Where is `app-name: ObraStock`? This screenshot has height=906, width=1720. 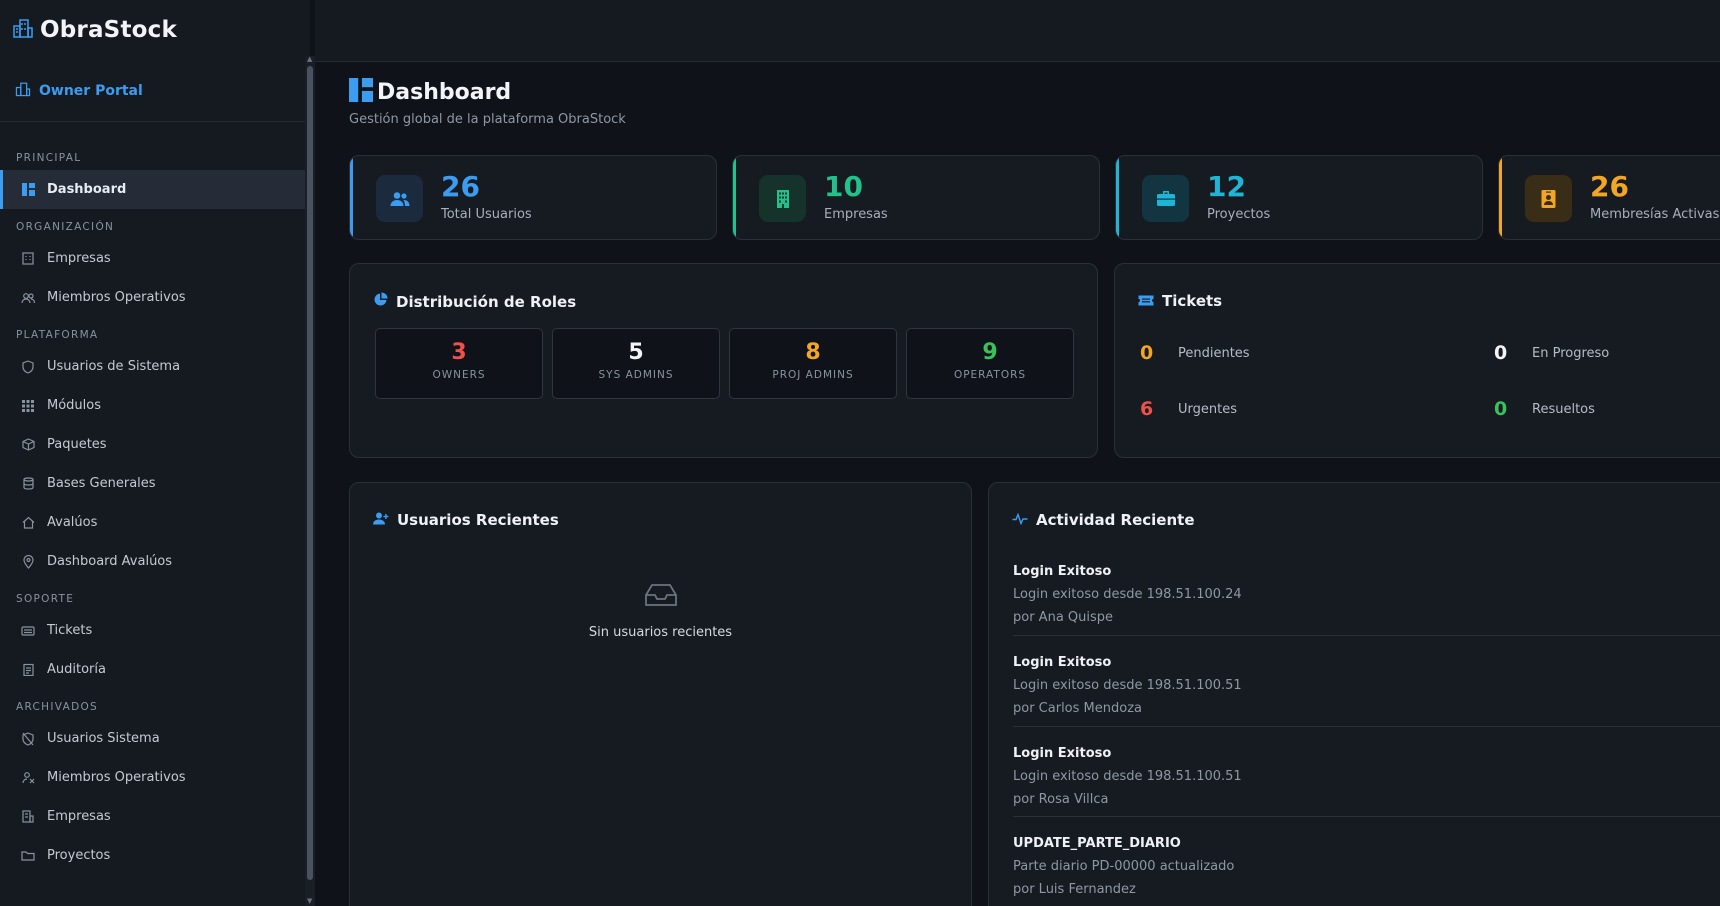 app-name: ObraStock is located at coordinates (108, 30).